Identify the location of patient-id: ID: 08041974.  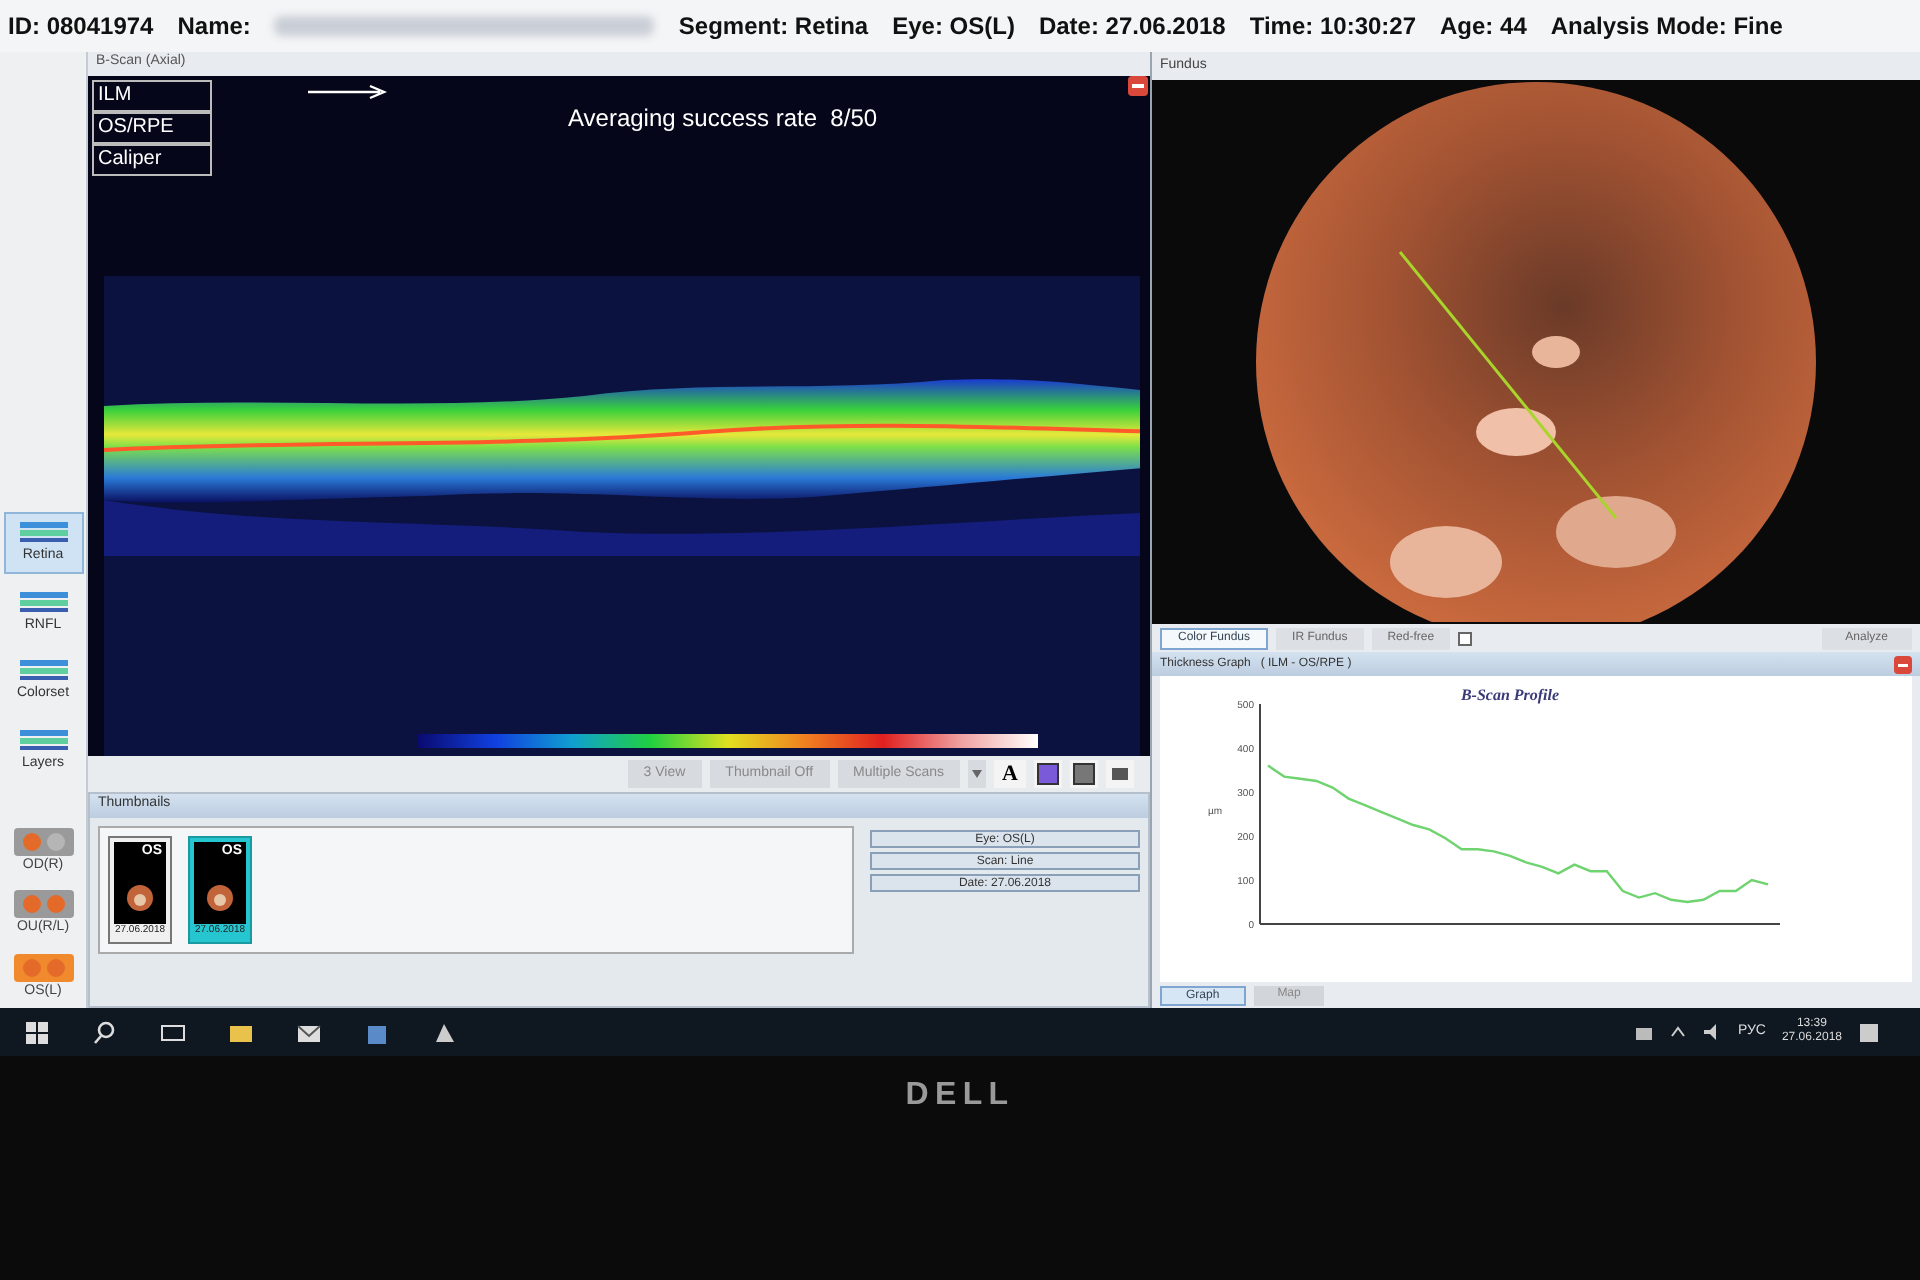
(81, 27).